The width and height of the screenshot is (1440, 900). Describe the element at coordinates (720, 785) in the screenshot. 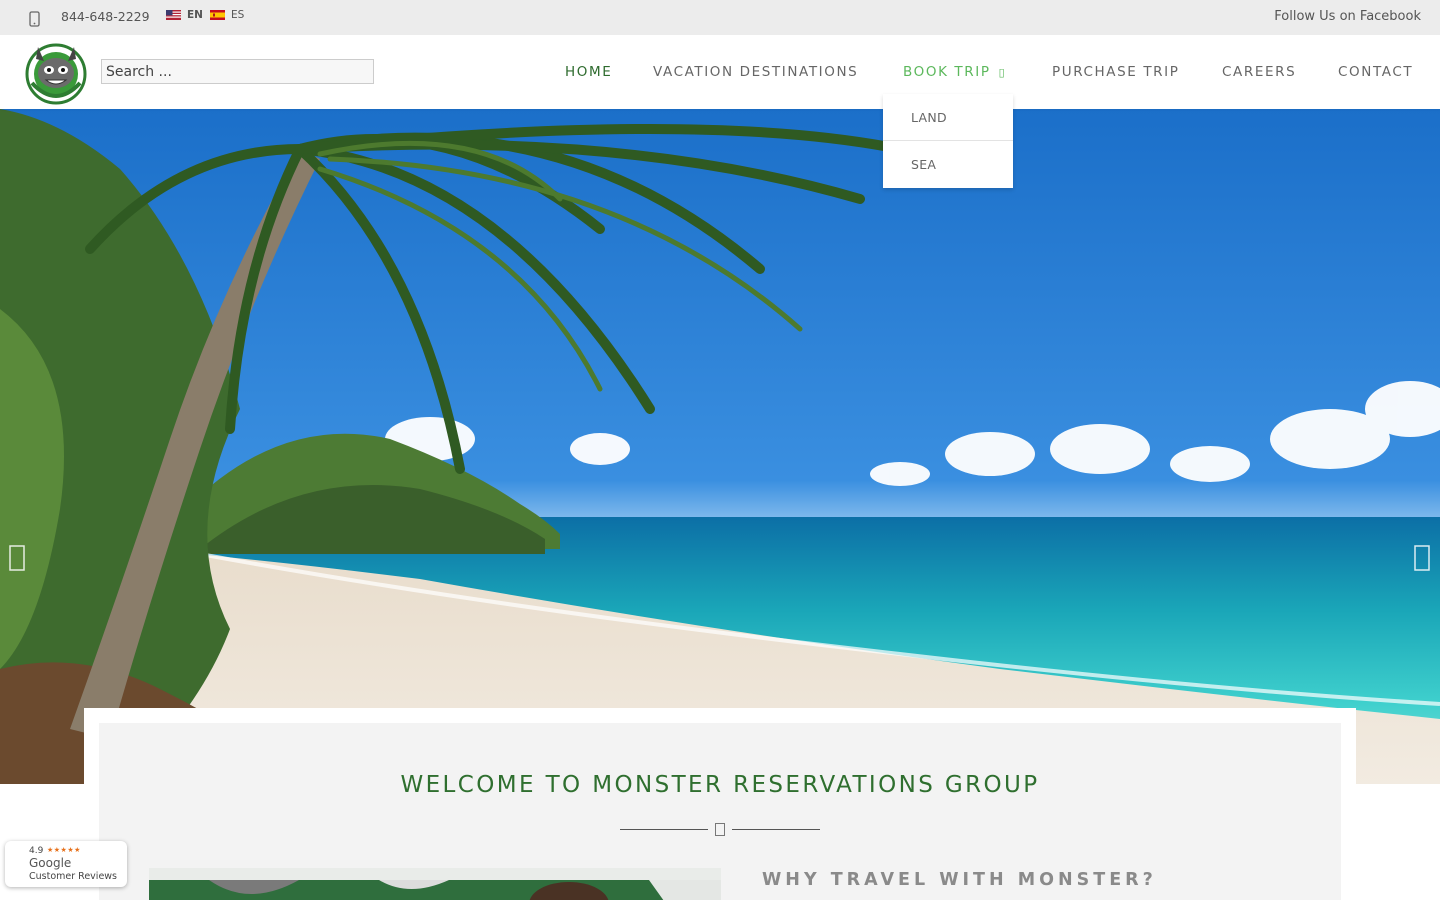

I see `welcome-title: WELCOME TO MONSTER RESERVATIONS GROUP` at that location.